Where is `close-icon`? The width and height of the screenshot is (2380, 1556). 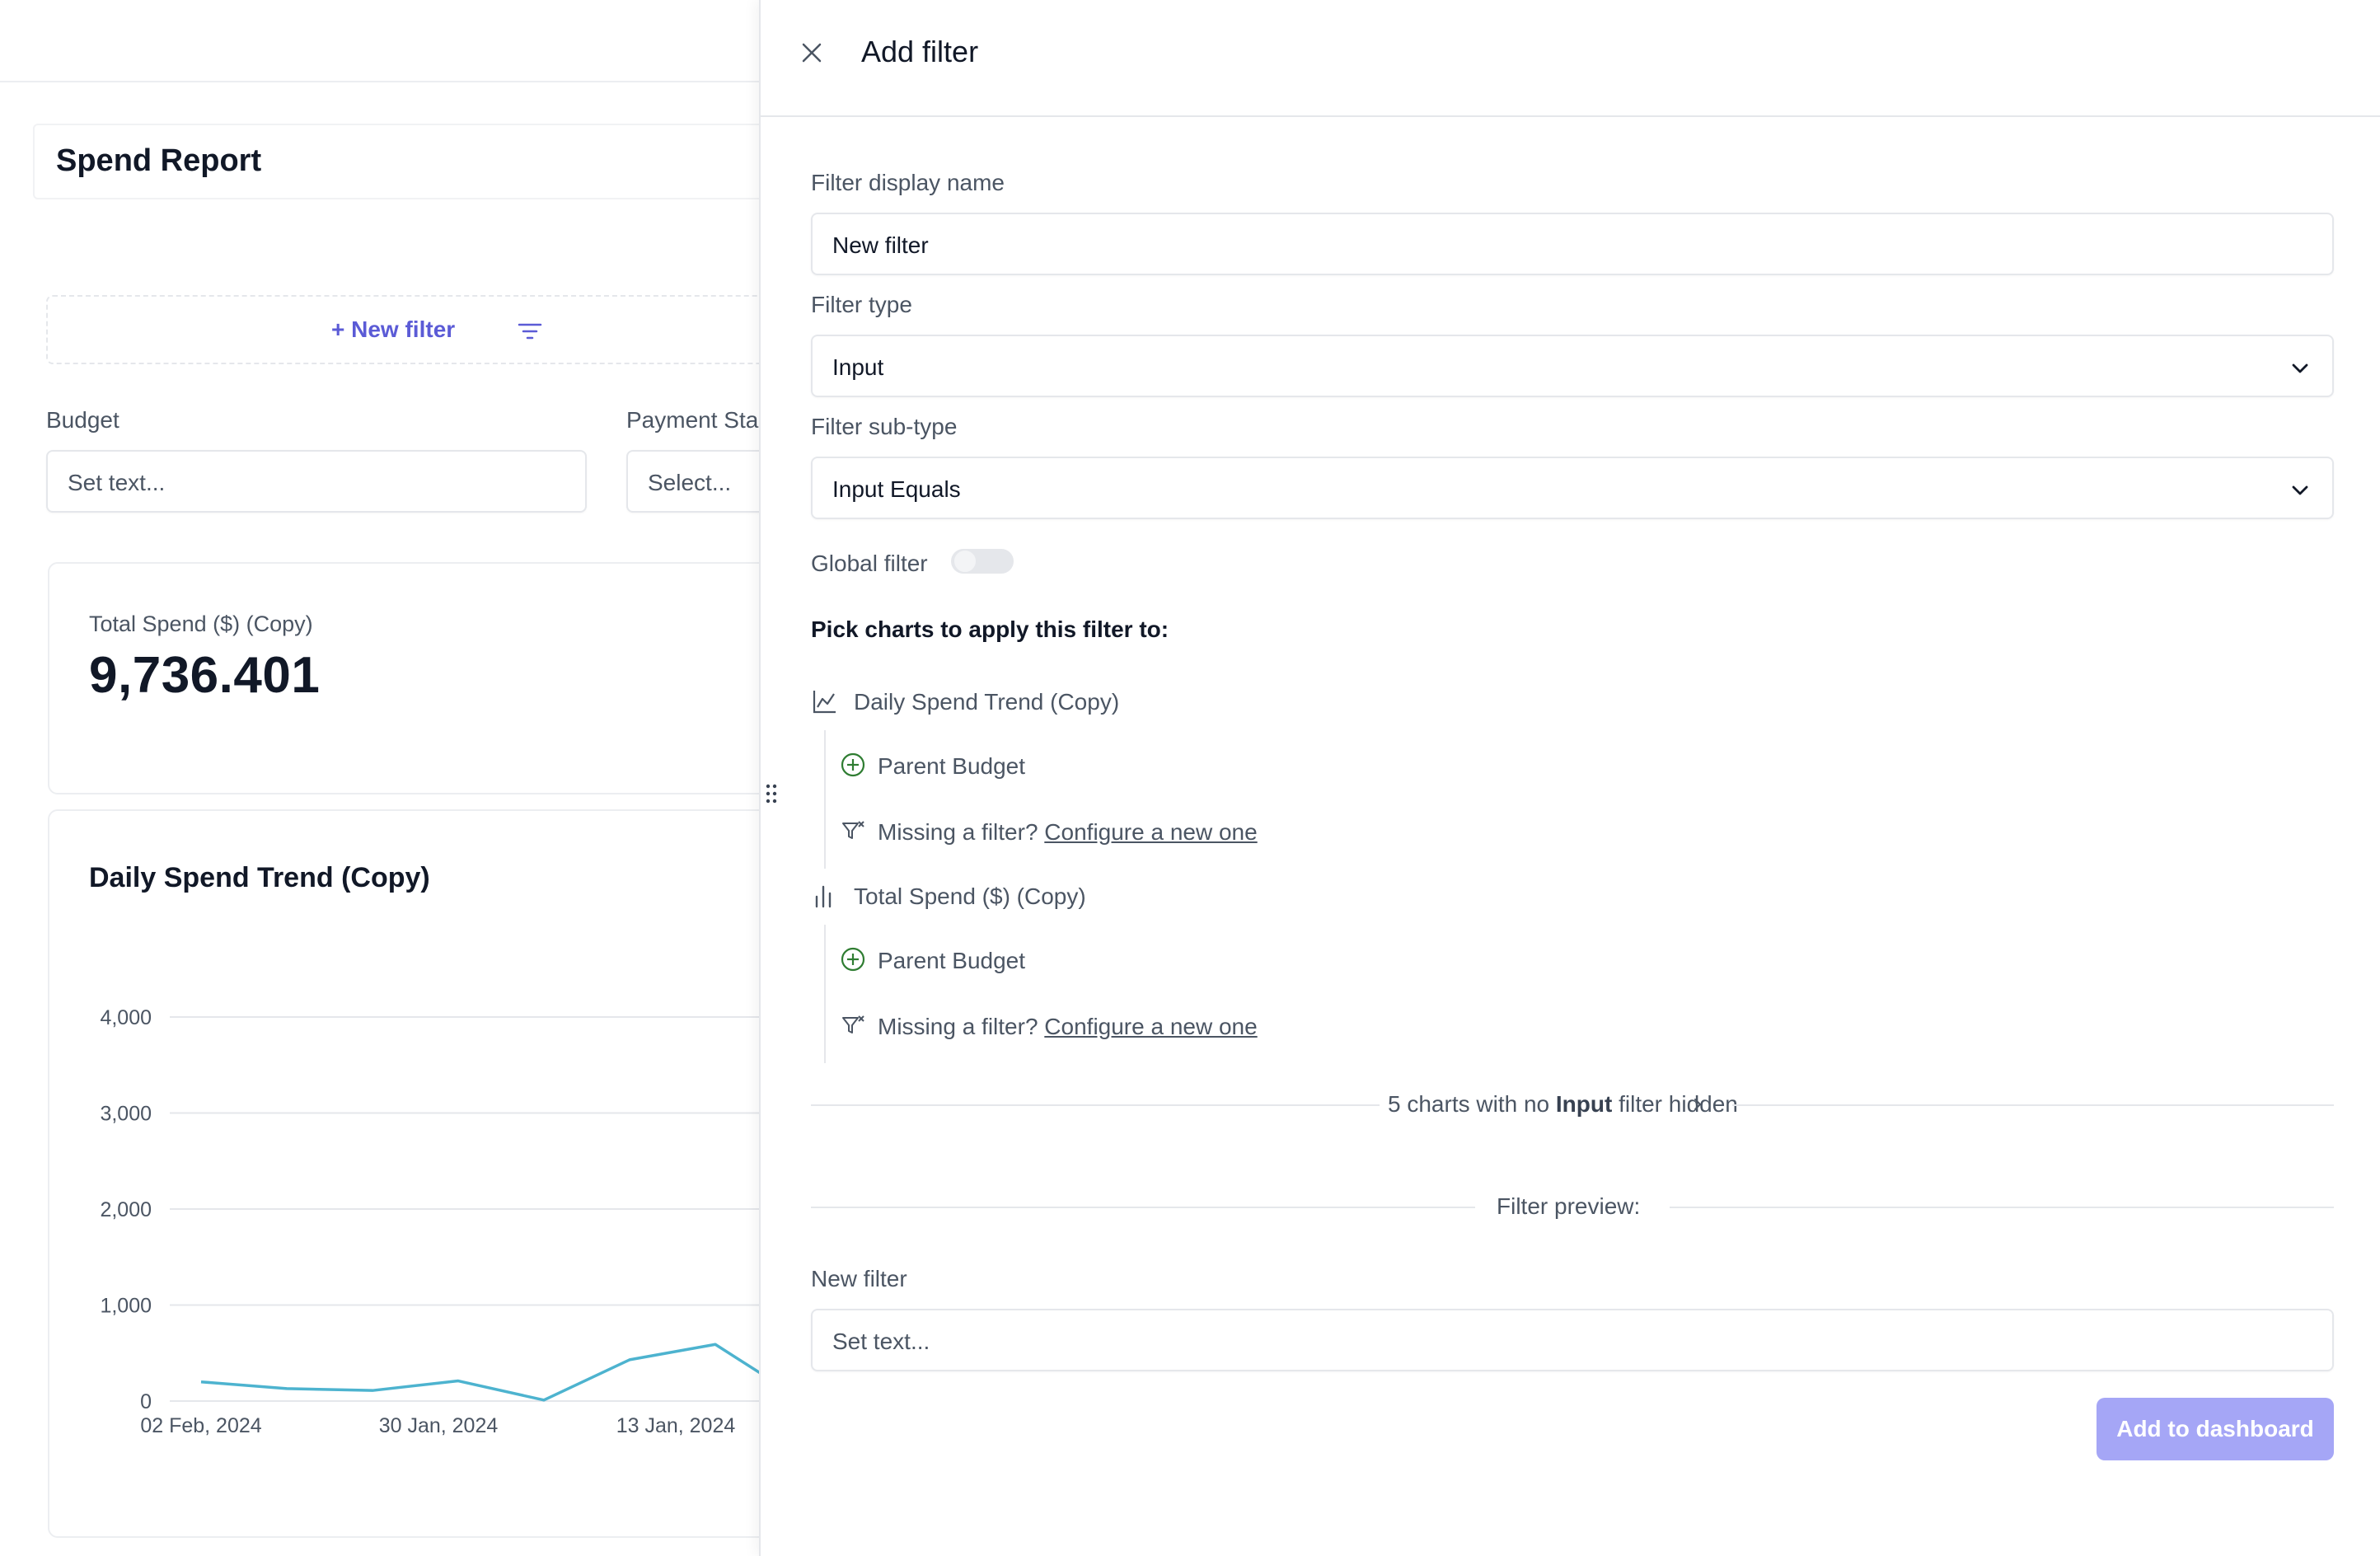 close-icon is located at coordinates (811, 52).